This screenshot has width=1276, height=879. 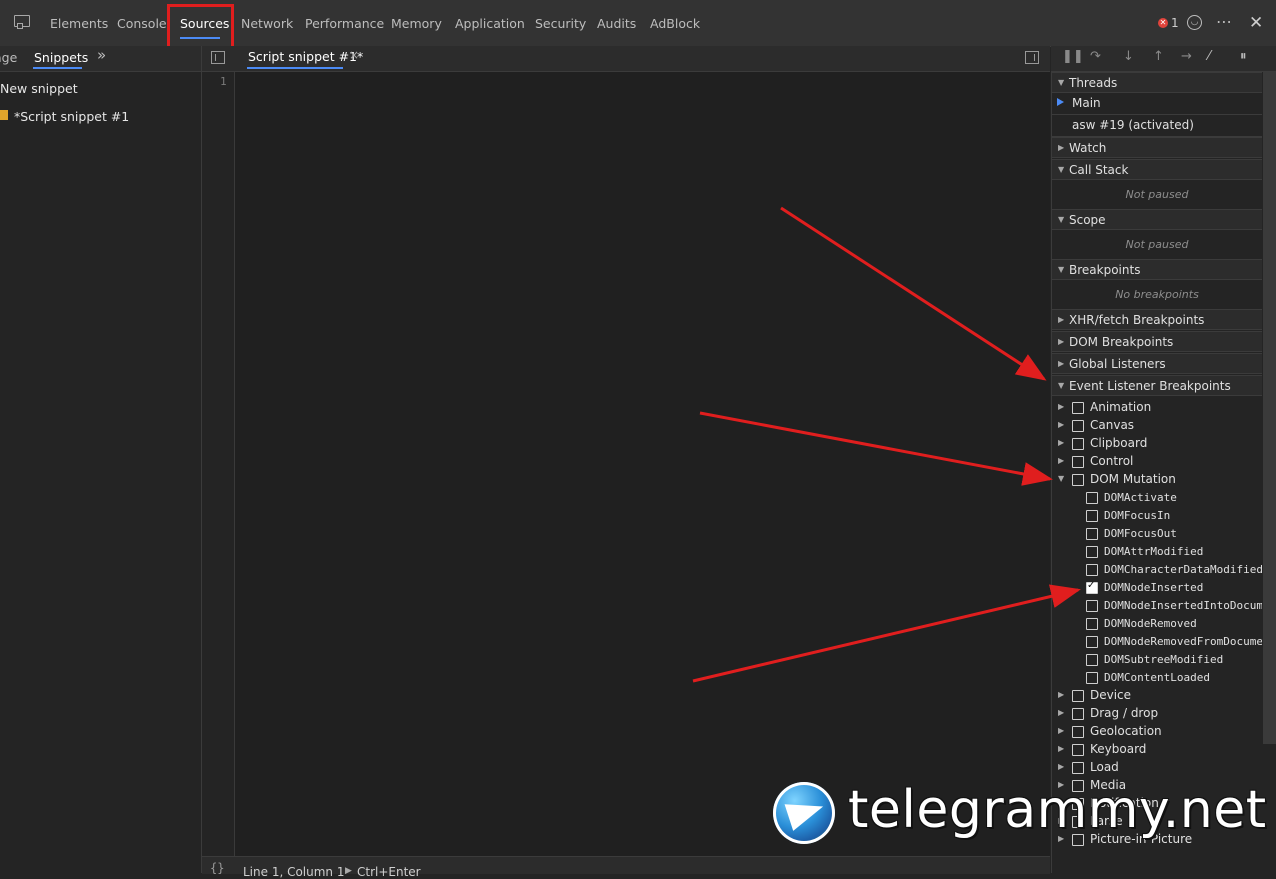 What do you see at coordinates (490, 23) in the screenshot?
I see `tab-application: Application` at bounding box center [490, 23].